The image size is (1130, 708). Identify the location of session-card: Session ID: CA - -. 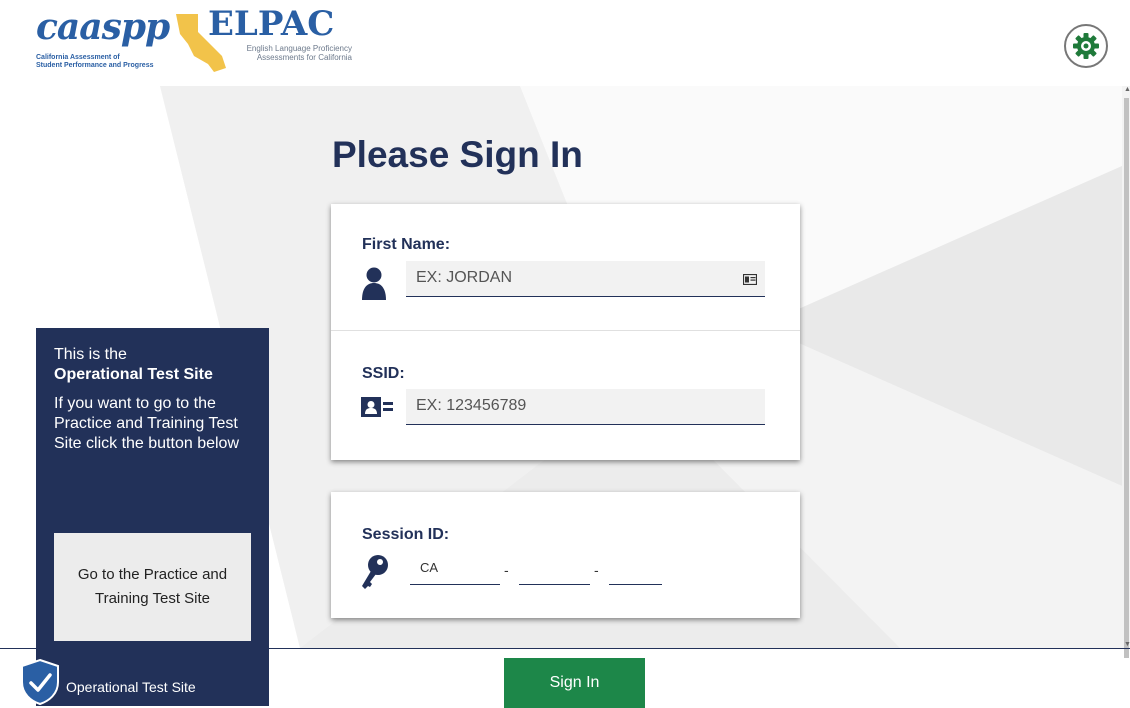
(565, 555).